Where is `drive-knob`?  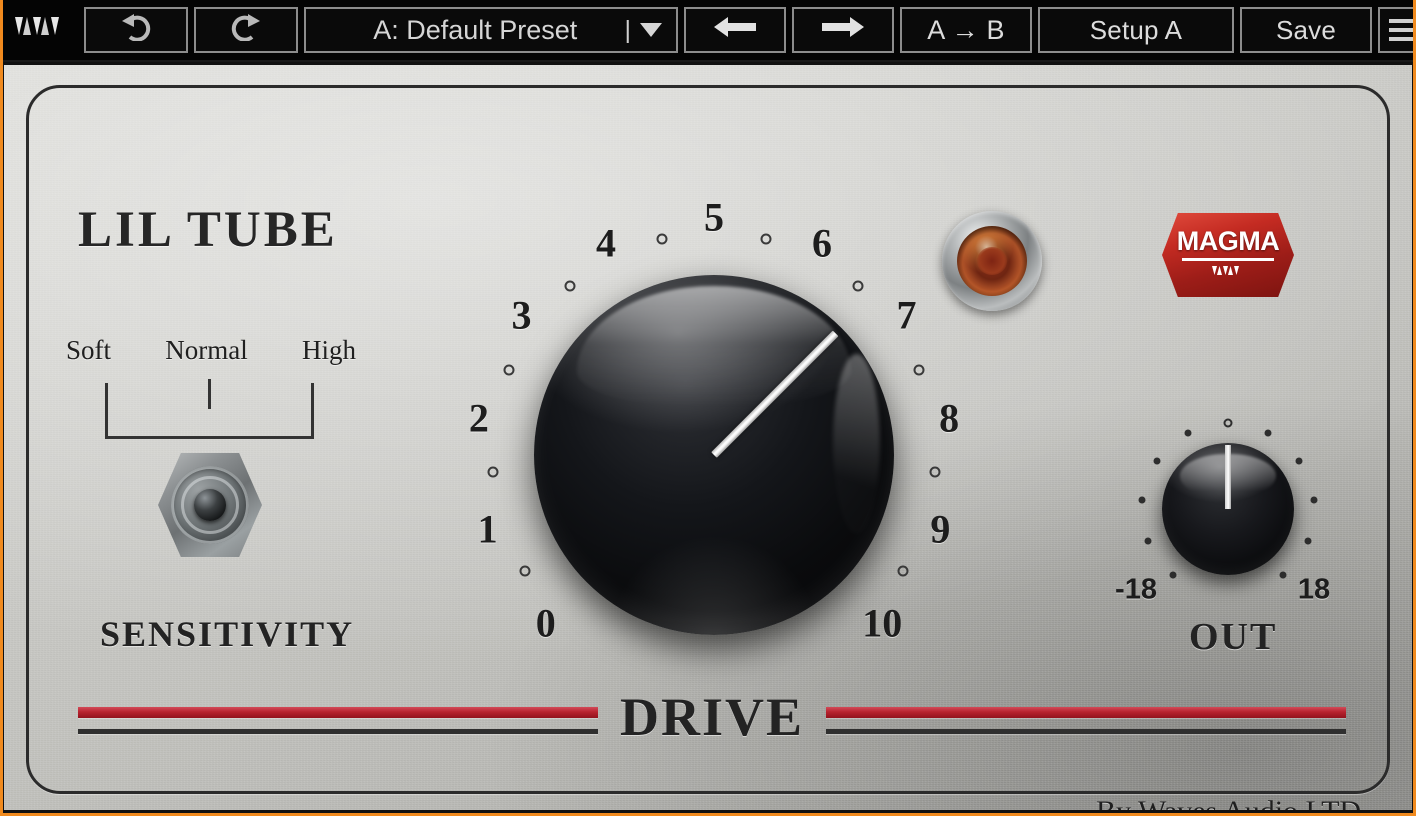
drive-knob is located at coordinates (714, 455).